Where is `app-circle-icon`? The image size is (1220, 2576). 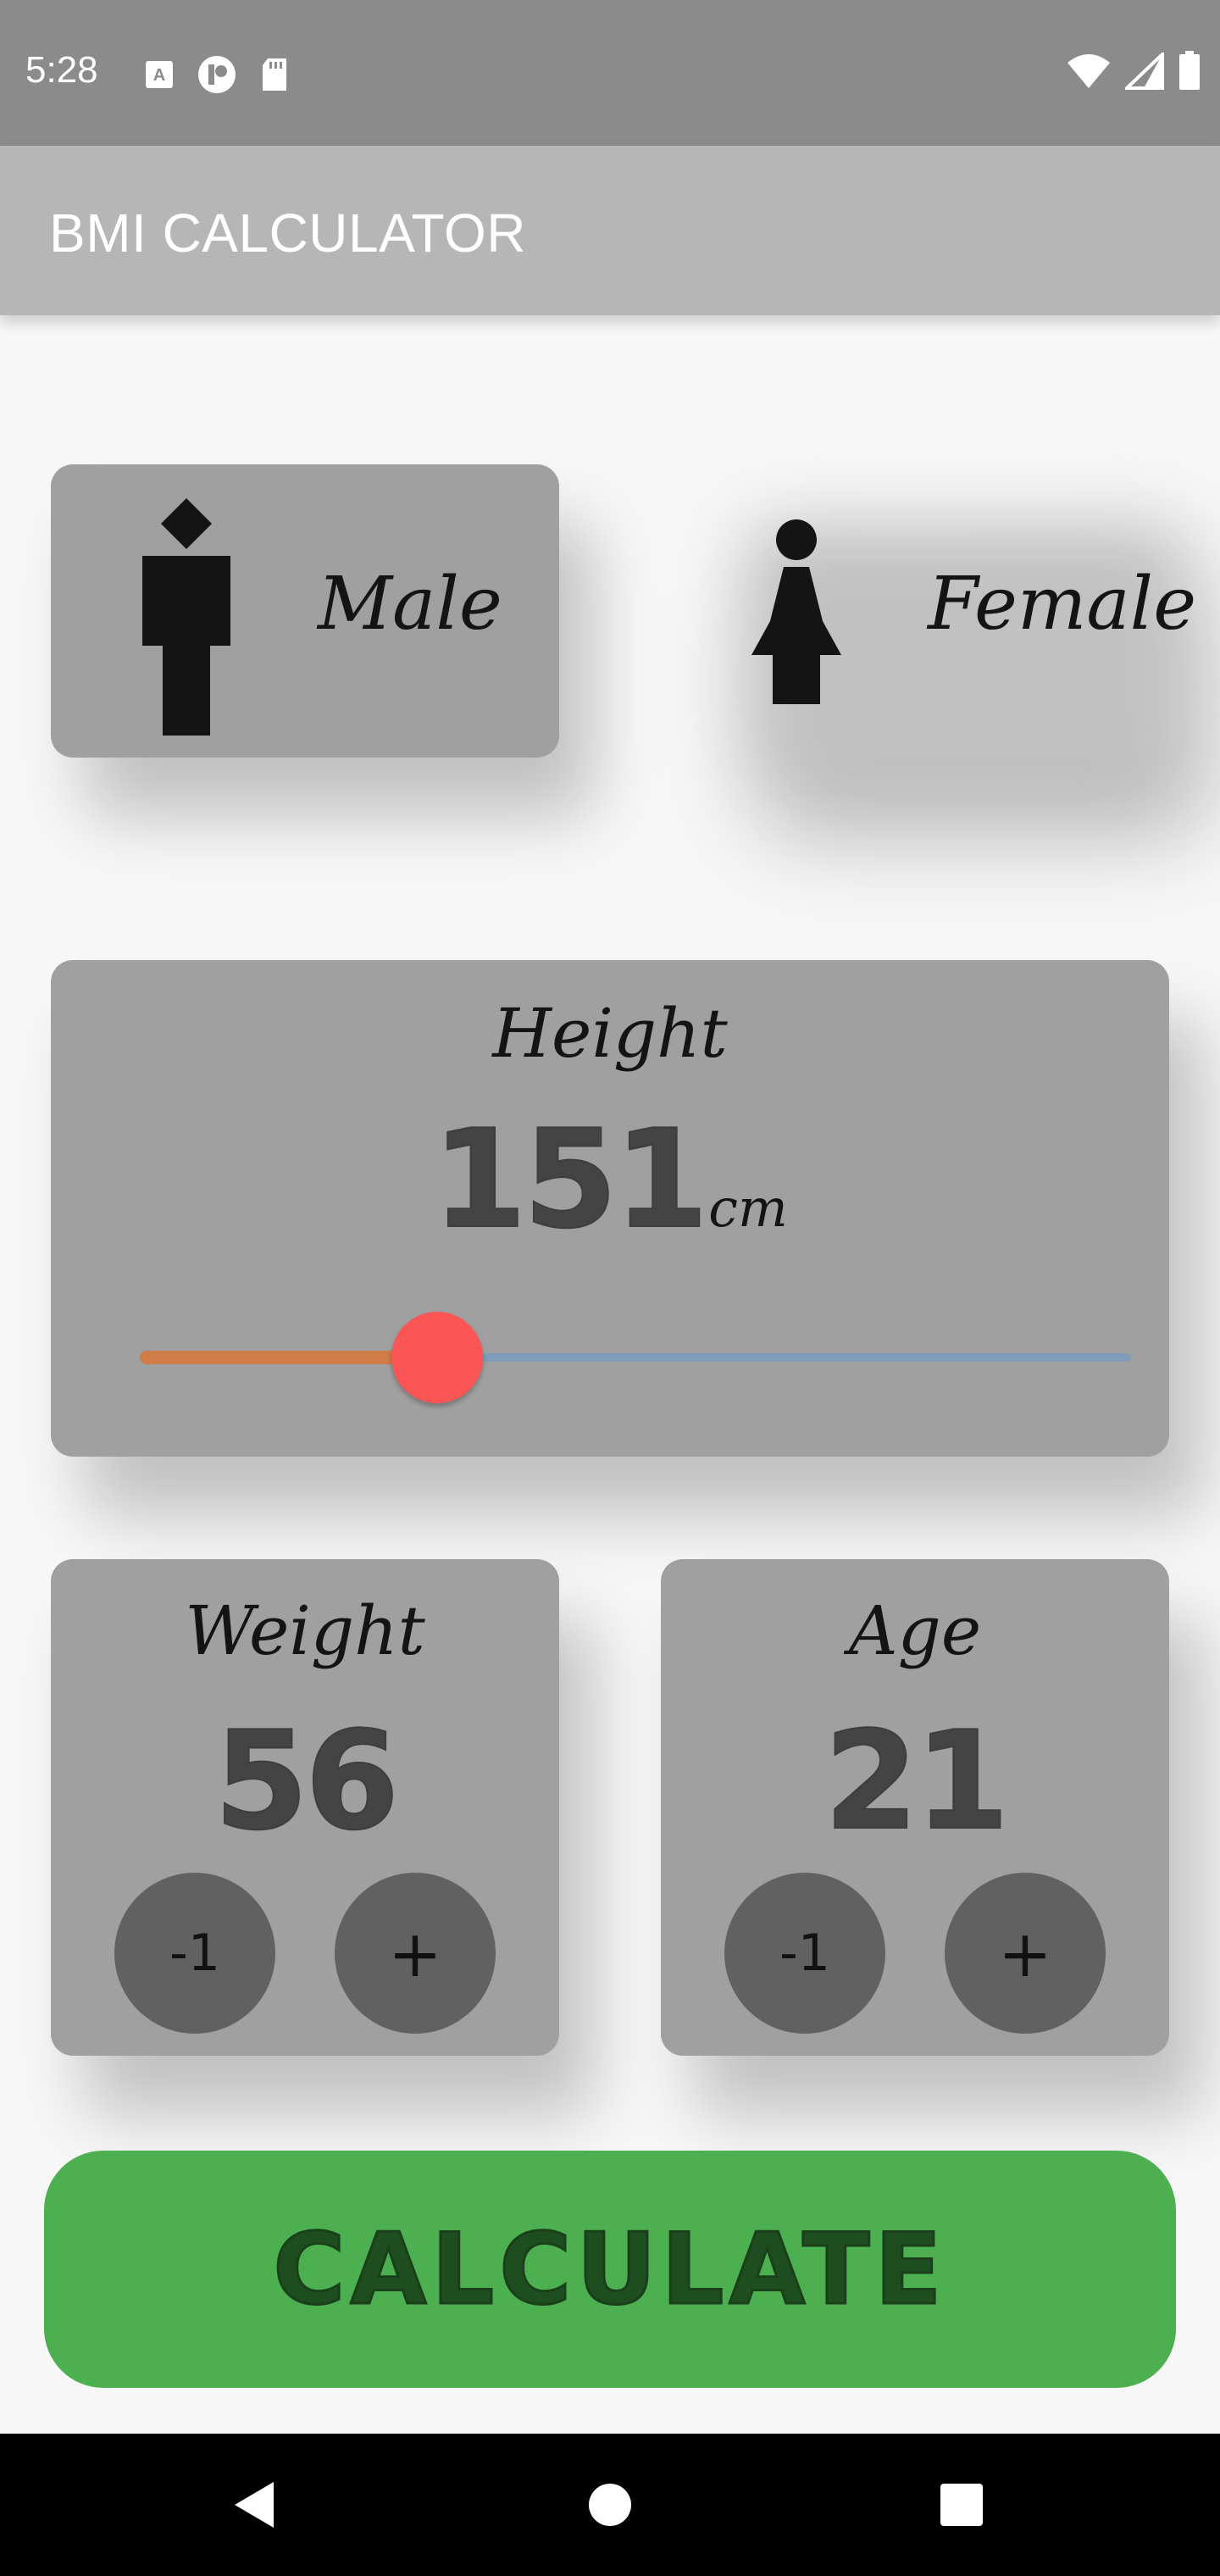 app-circle-icon is located at coordinates (217, 74).